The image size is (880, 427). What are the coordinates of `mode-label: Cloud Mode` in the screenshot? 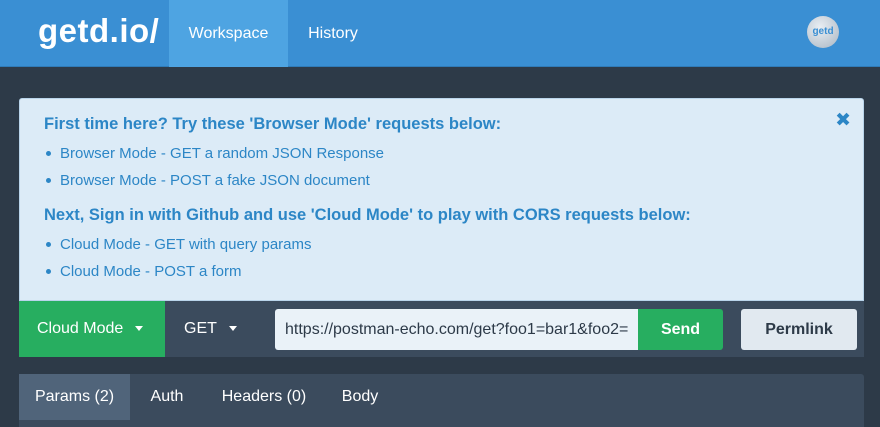 It's located at (80, 328).